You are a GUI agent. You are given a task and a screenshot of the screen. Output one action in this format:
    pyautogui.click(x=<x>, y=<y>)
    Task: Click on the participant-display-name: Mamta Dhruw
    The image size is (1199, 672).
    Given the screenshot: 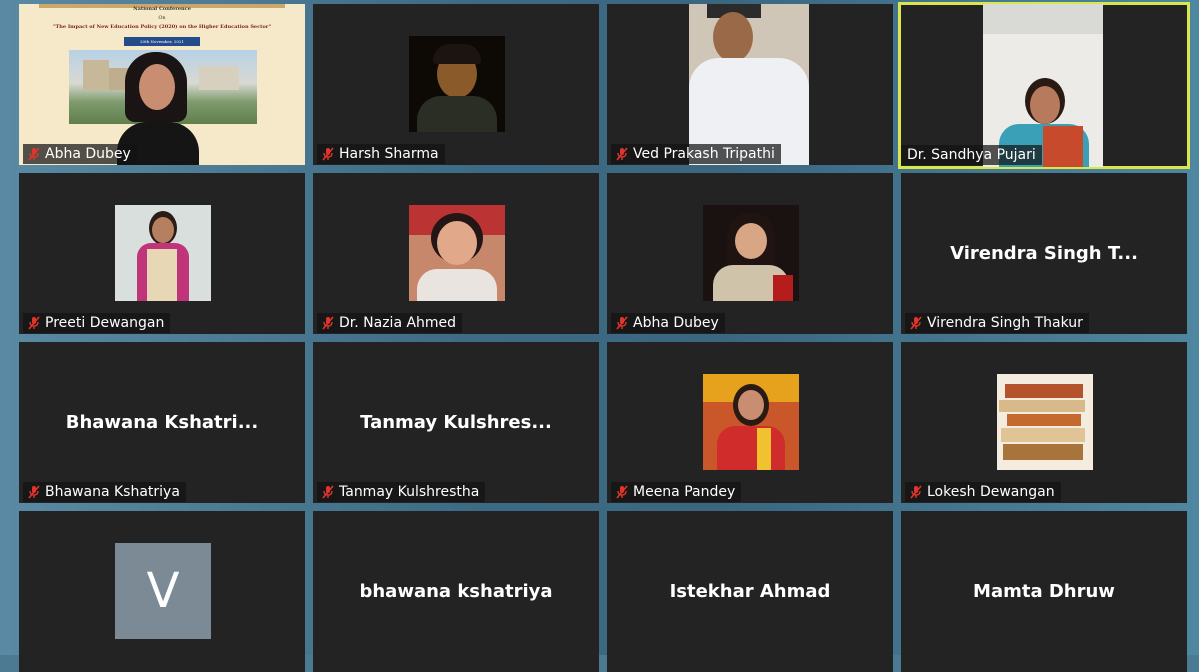 What is the action you would take?
    pyautogui.click(x=1044, y=591)
    